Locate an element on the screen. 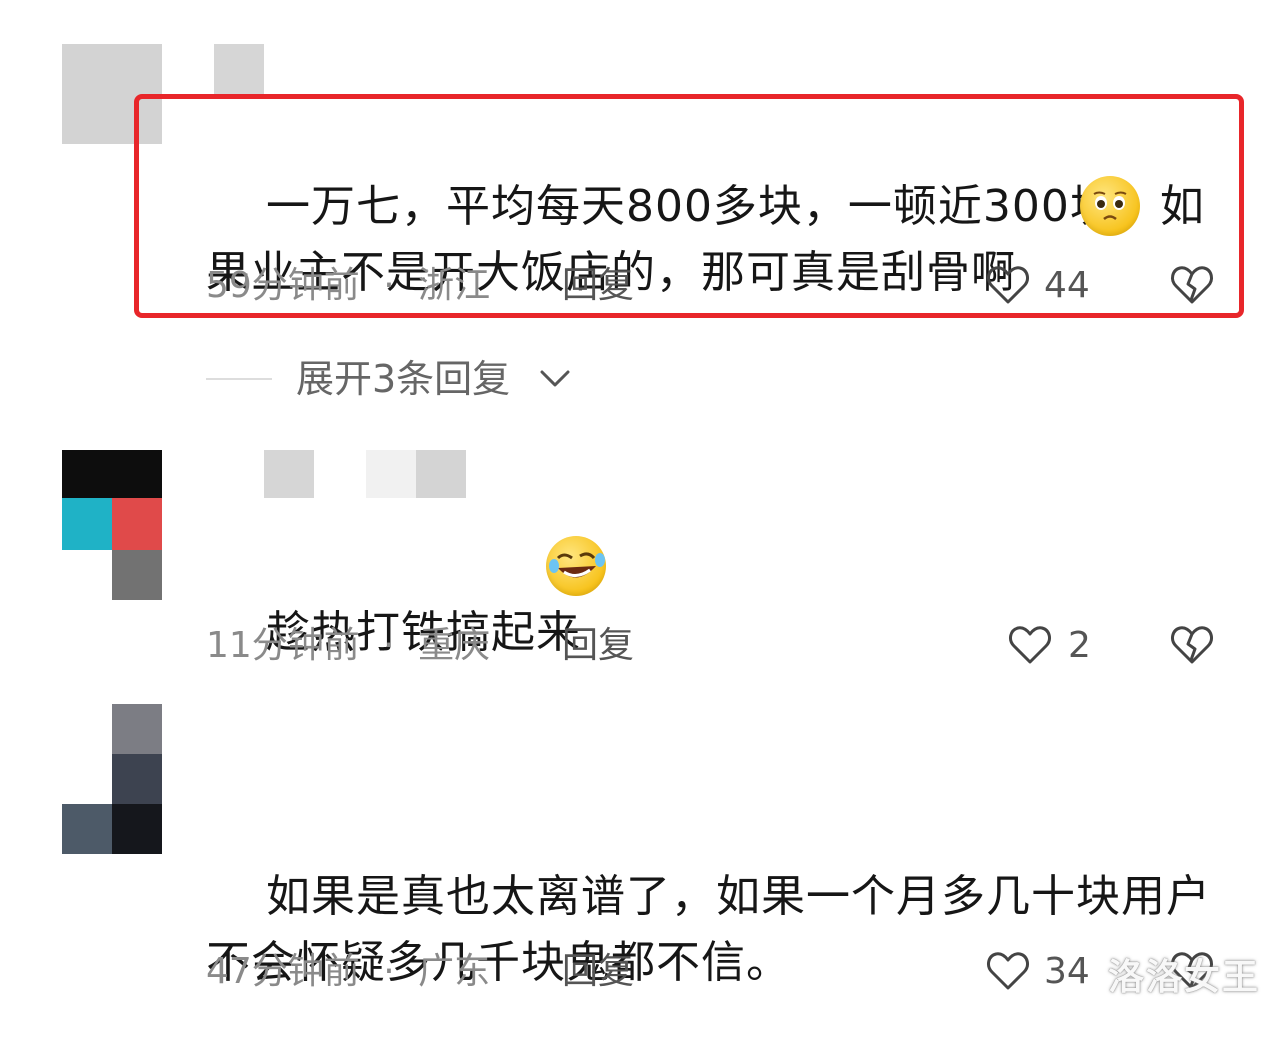  timestamp: 11分钟前 is located at coordinates (283, 645).